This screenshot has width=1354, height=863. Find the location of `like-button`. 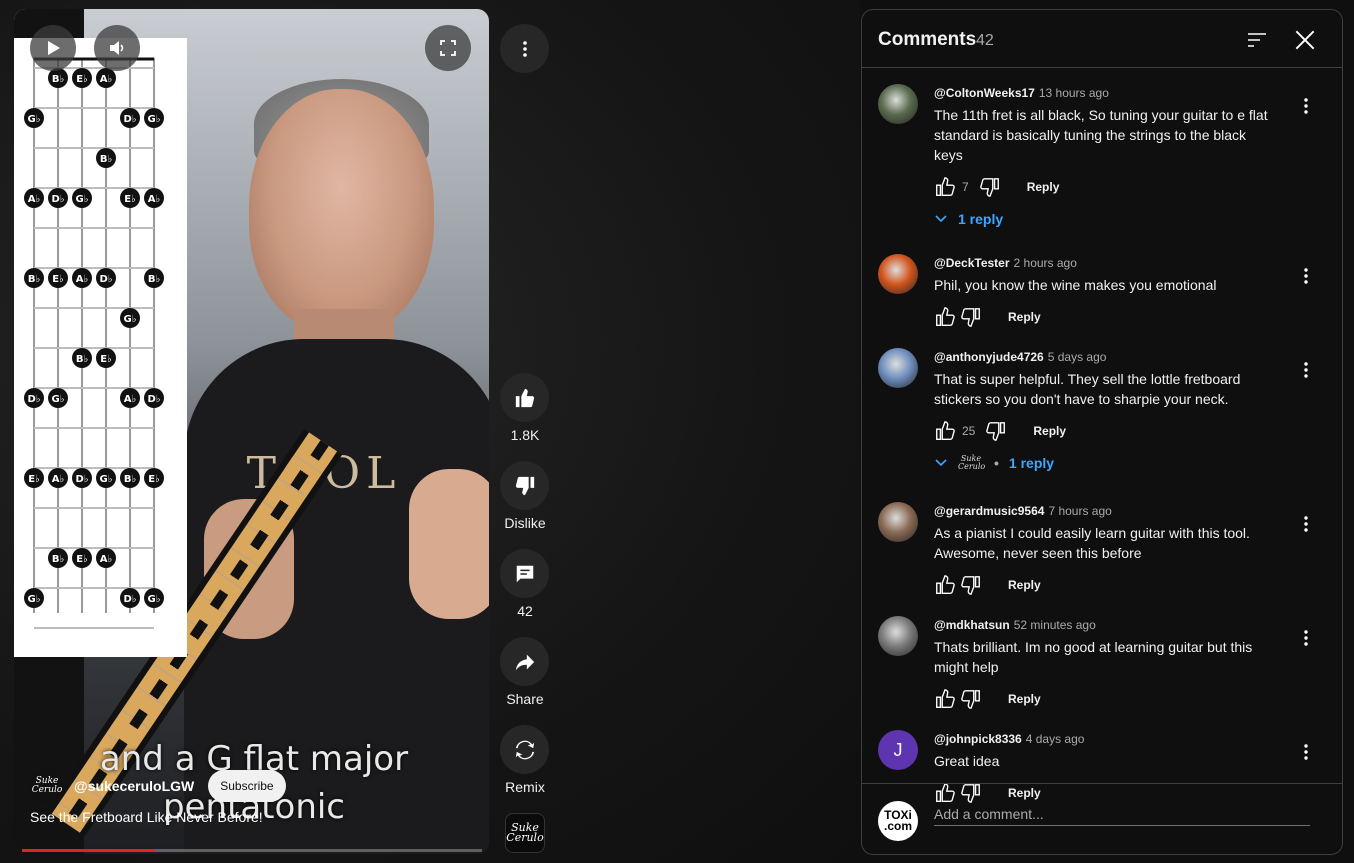

like-button is located at coordinates (524, 397).